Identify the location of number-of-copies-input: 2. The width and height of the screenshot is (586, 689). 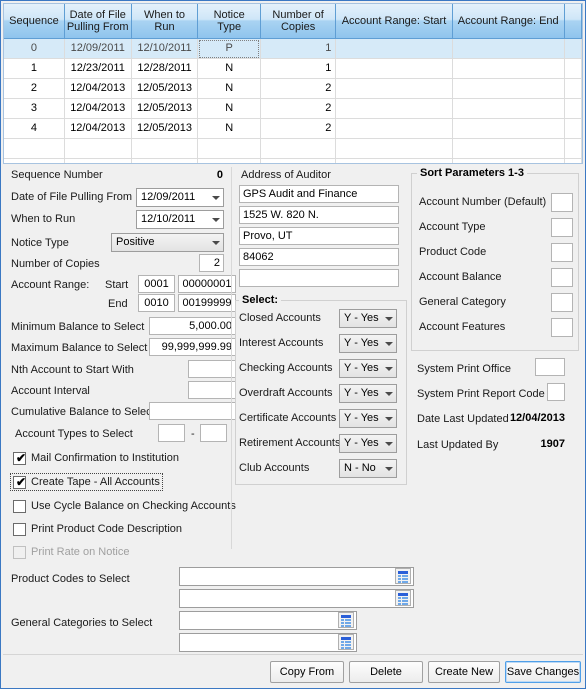
(211, 263).